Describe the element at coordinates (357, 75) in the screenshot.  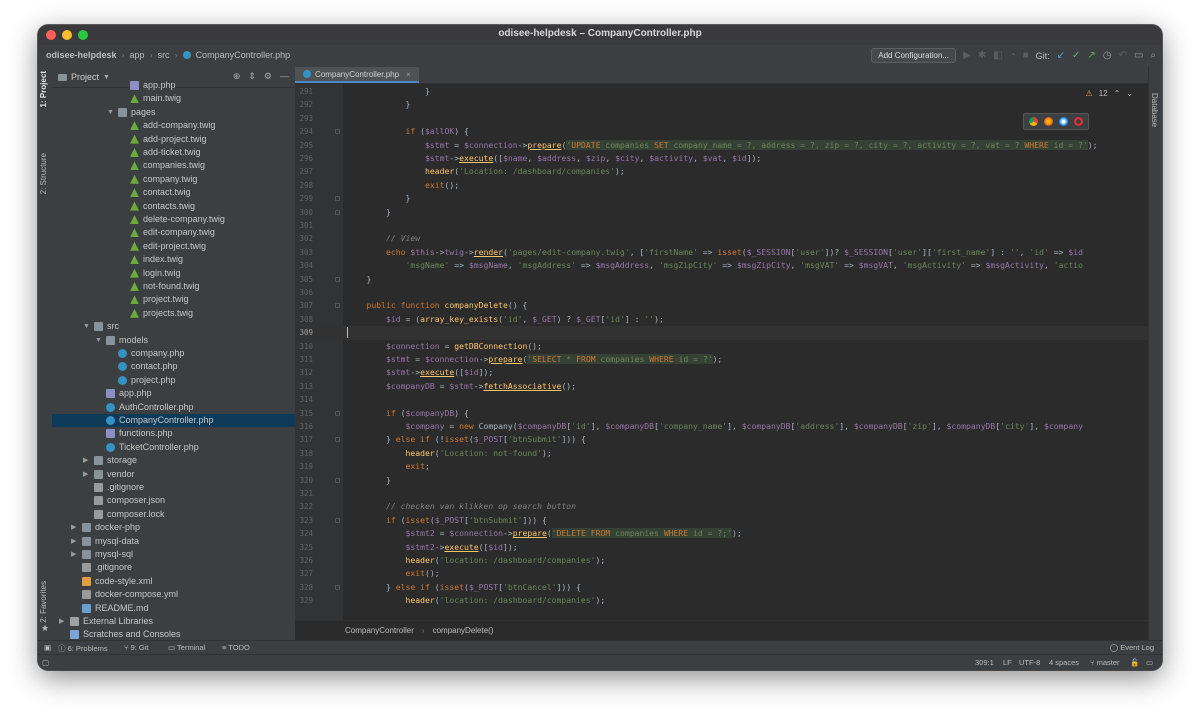
I see `tab-companycontroller: CompanyController.php ×` at that location.